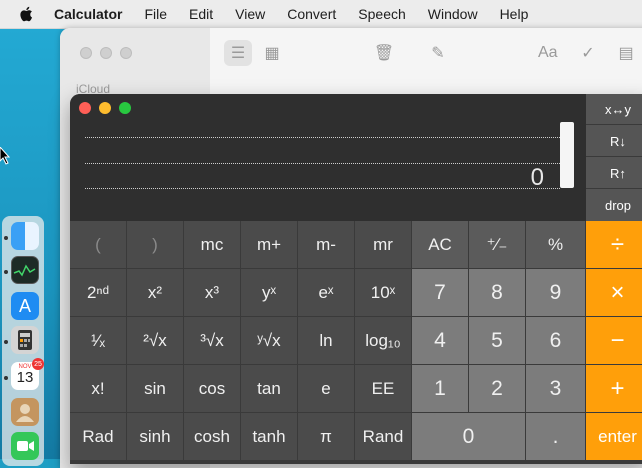 This screenshot has width=642, height=468. I want to click on table-icon: ▤, so click(626, 53).